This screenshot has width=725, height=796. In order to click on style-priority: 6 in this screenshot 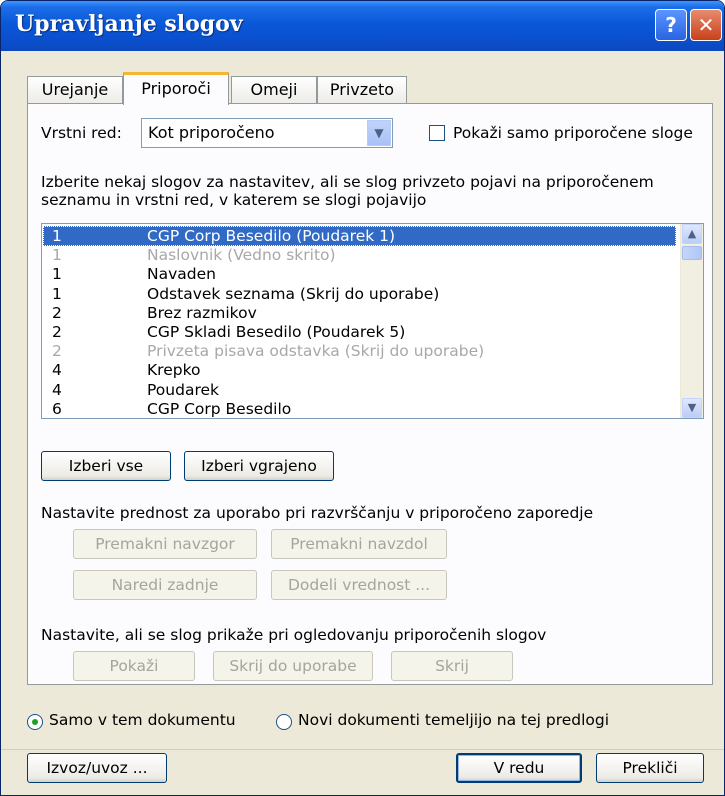, I will do `click(57, 408)`.